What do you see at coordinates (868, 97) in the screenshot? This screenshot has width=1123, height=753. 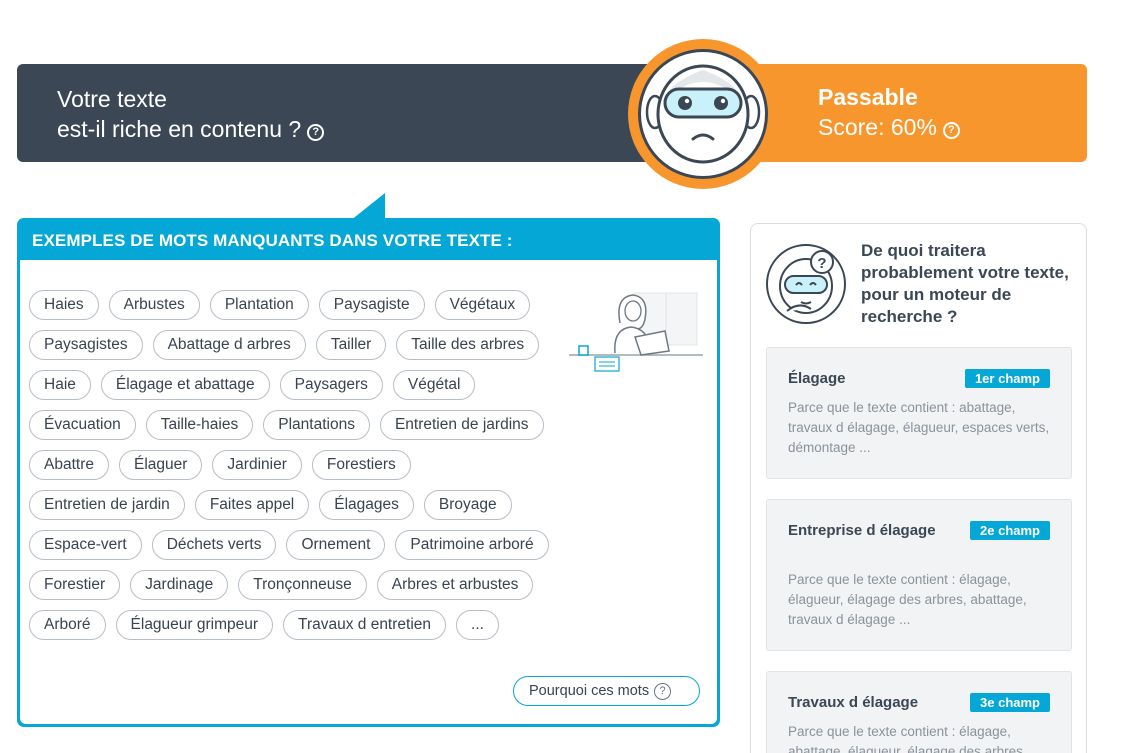 I see `rating-label: Passable` at bounding box center [868, 97].